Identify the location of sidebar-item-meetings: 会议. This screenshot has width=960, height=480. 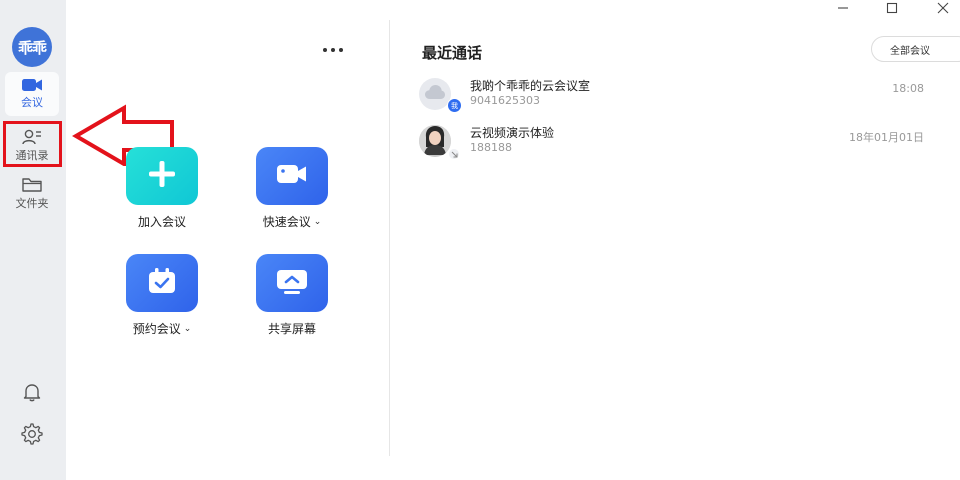
(32, 94).